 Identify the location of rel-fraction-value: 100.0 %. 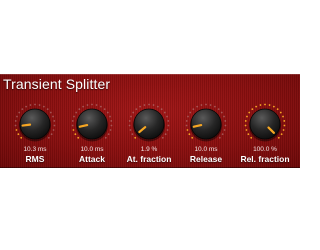
(265, 149).